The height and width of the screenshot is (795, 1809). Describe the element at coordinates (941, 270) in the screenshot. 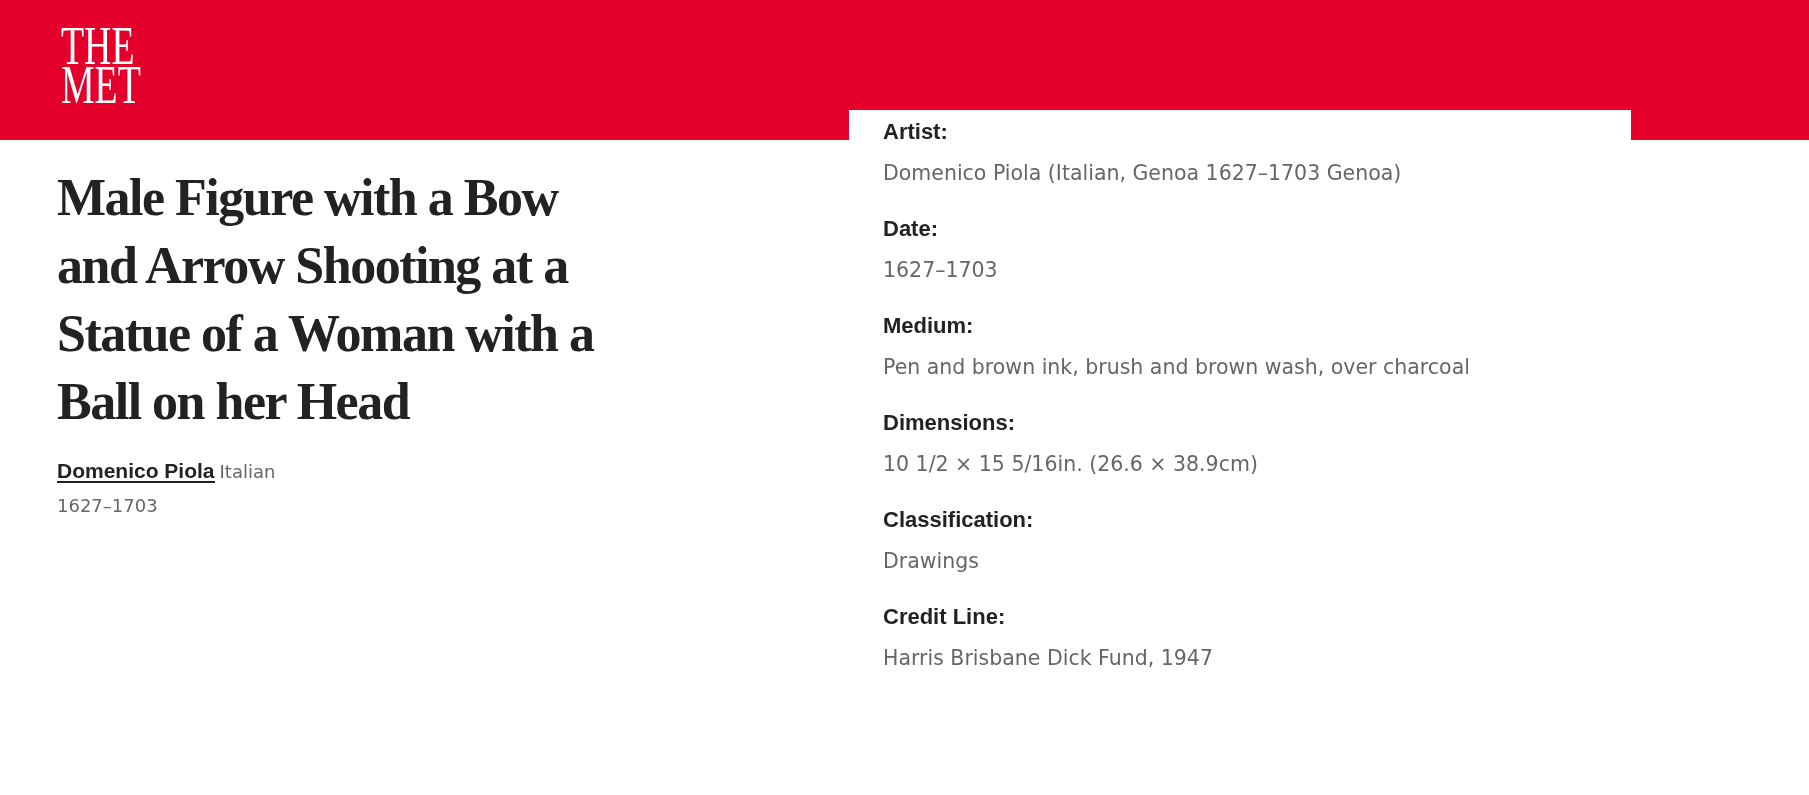

I see `field-value: 1627–1703` at that location.